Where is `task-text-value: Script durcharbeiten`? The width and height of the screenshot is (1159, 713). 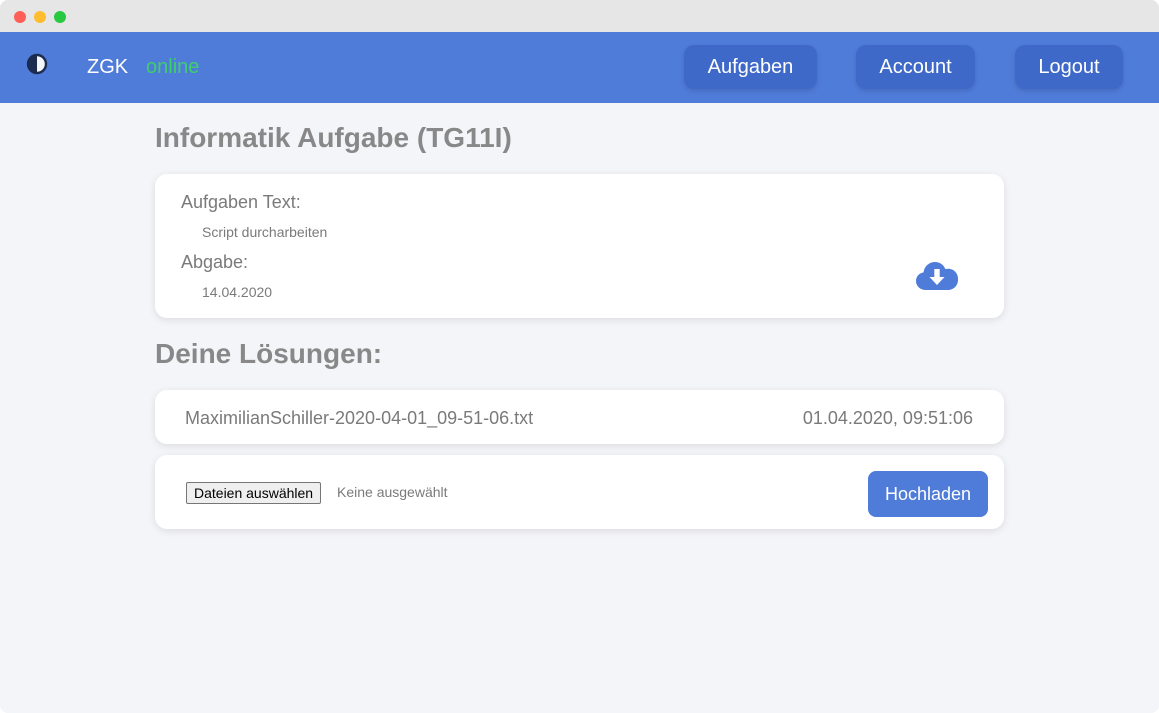
task-text-value: Script durcharbeiten is located at coordinates (265, 232).